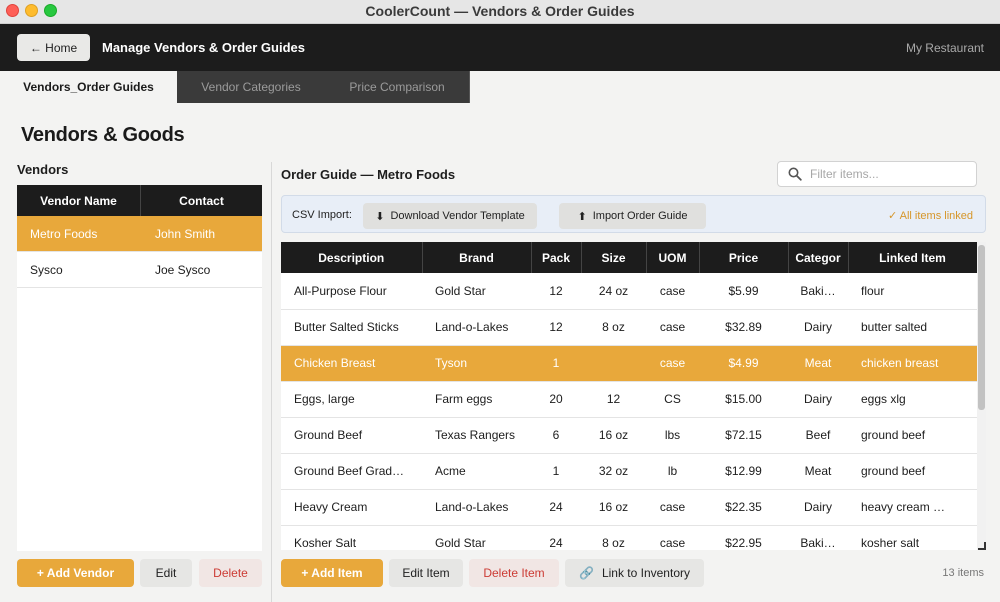 This screenshot has height=602, width=1000. I want to click on link-to-inventory-button: 🔗 Link to Inventory, so click(634, 573).